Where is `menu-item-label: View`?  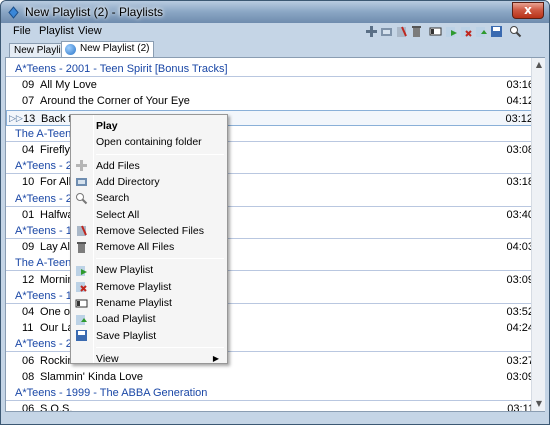 menu-item-label: View is located at coordinates (107, 358).